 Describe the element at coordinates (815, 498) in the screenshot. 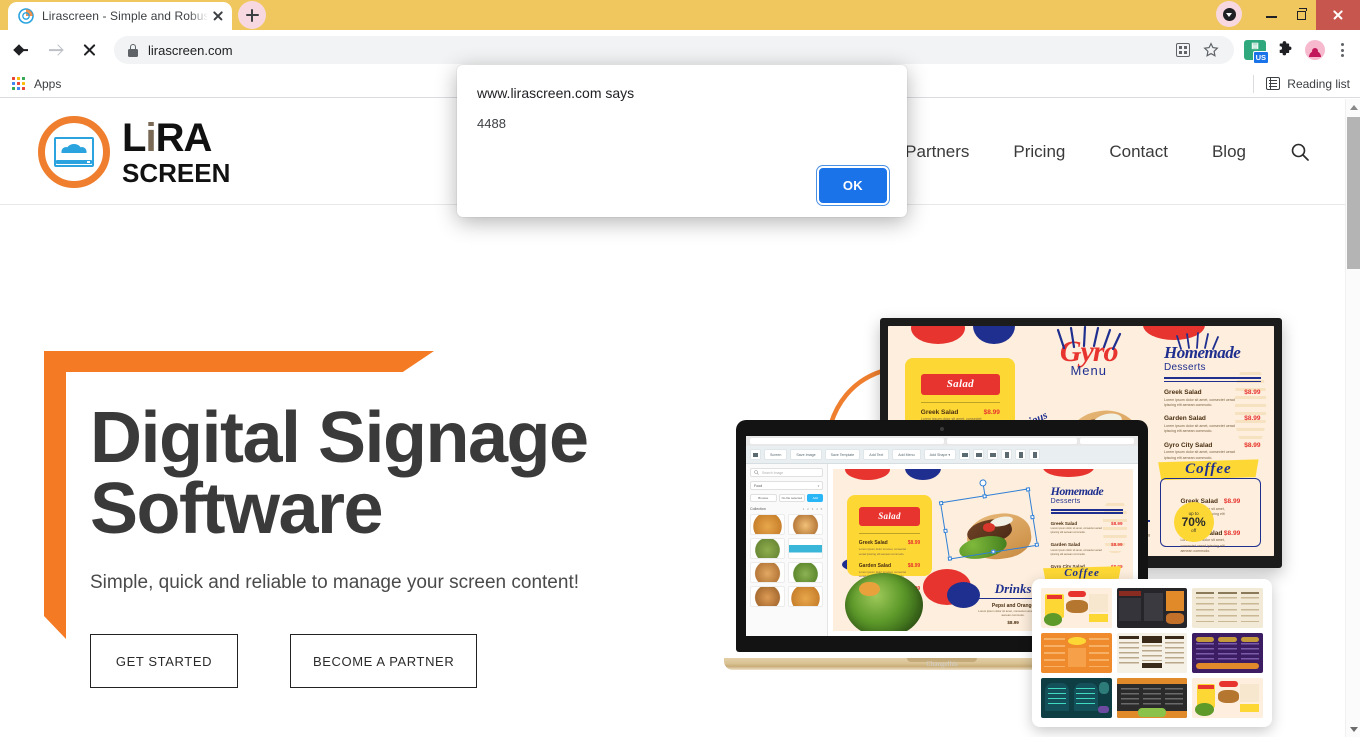

I see `editor-add-button: Add` at that location.